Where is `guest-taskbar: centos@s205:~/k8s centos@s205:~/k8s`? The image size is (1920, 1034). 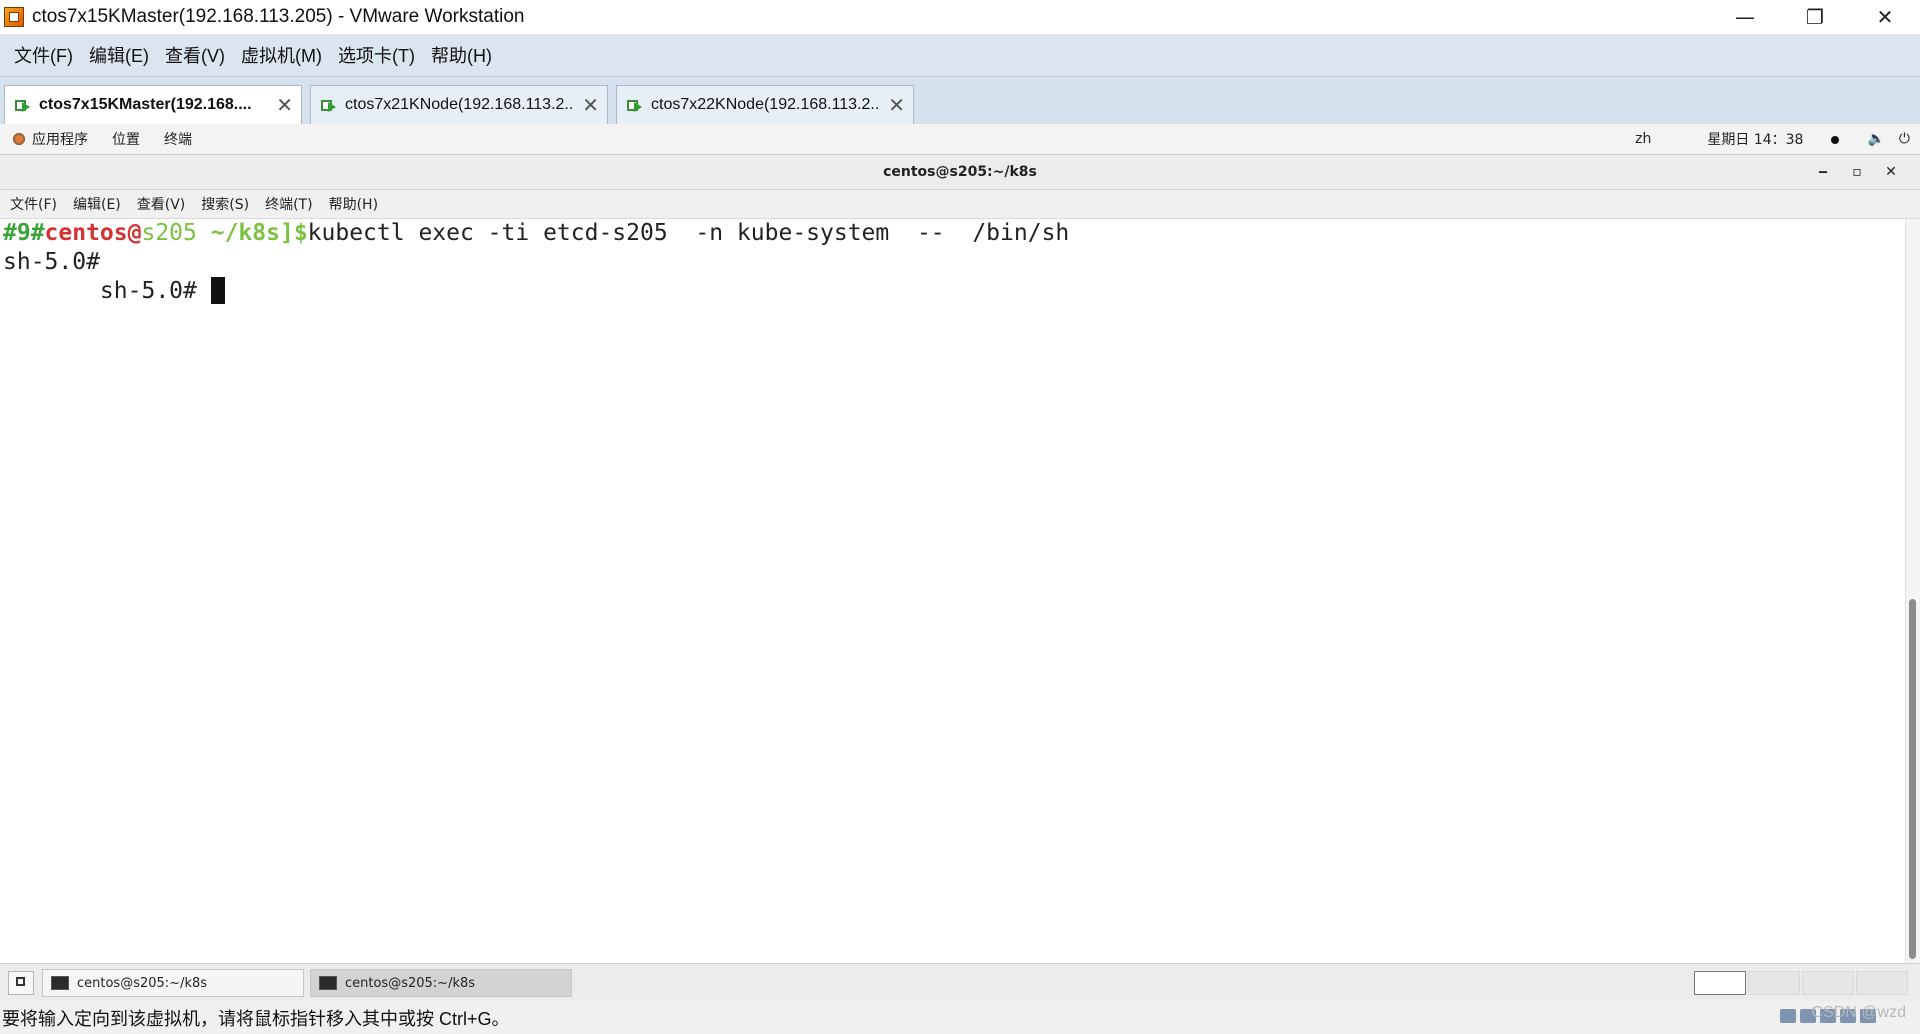
guest-taskbar: centos@s205:~/k8s centos@s205:~/k8s is located at coordinates (960, 982).